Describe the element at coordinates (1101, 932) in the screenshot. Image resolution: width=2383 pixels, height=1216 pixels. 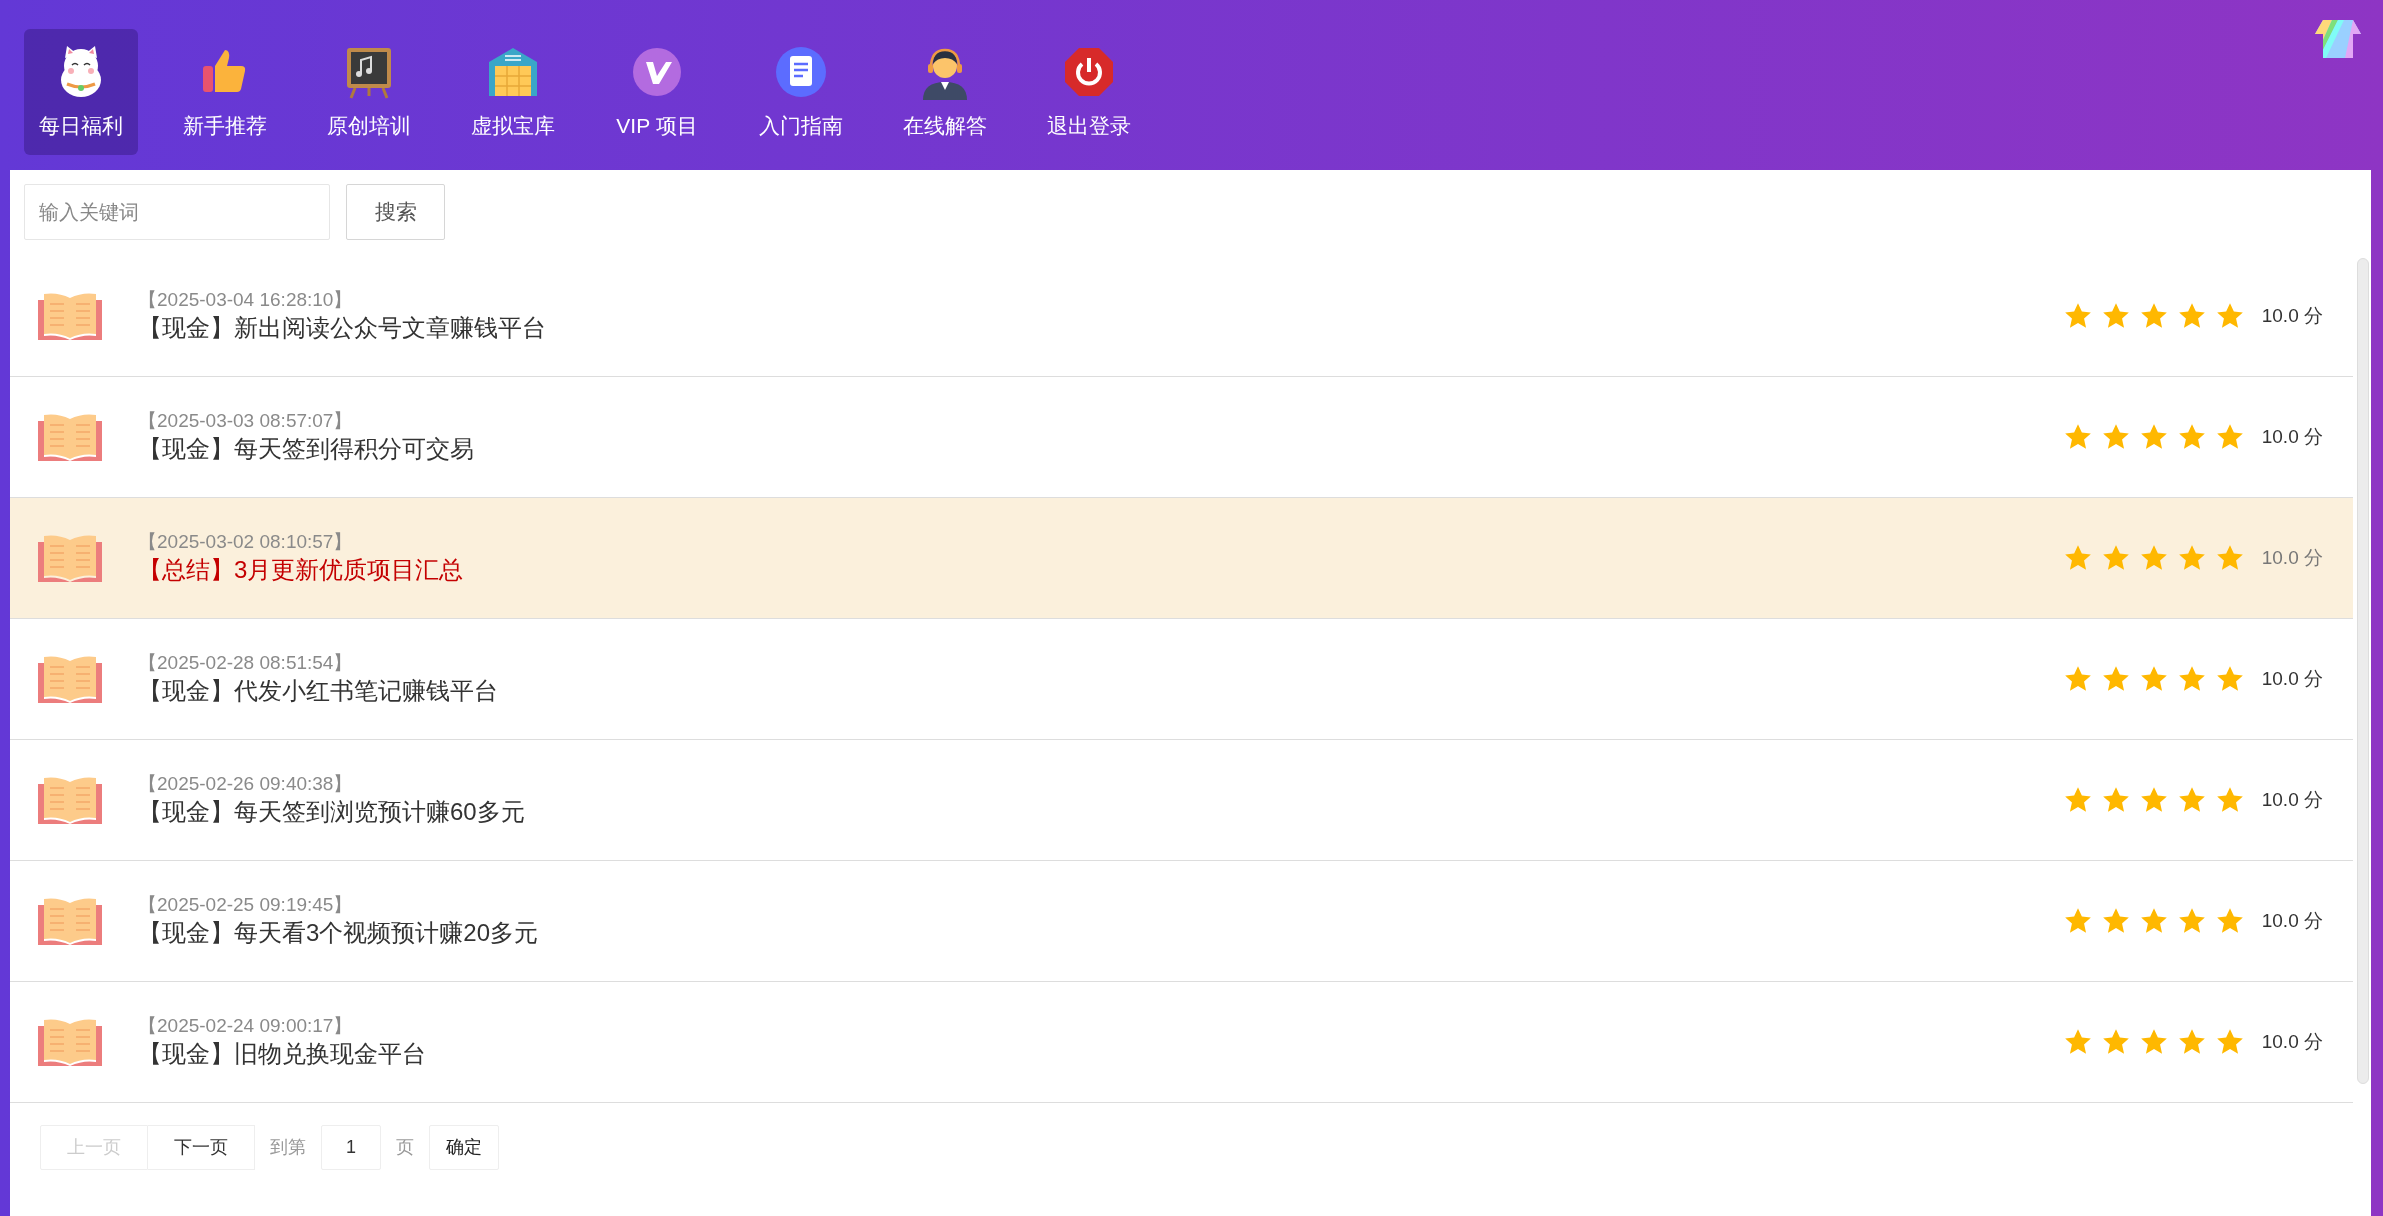
I see `item-title: 【现金】每天看3个视频预计赚20多元` at that location.